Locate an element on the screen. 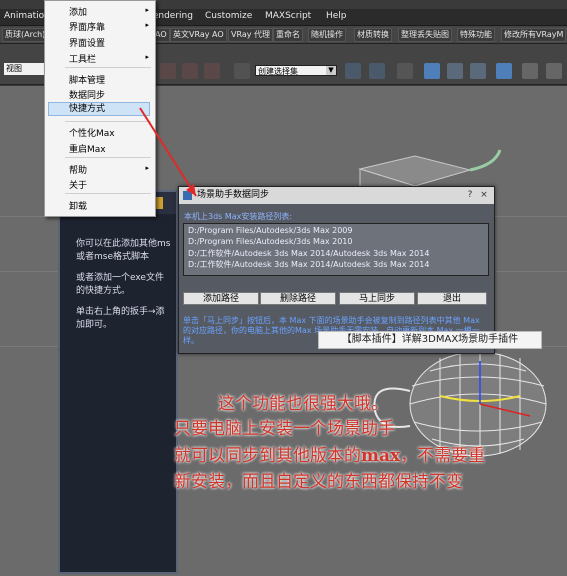  caption-line-3b: max is located at coordinates (381, 456).